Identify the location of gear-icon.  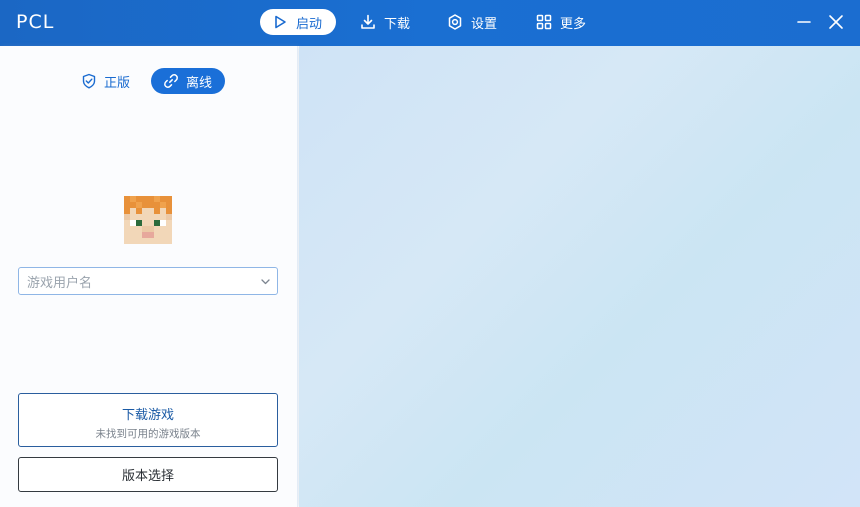
(455, 22).